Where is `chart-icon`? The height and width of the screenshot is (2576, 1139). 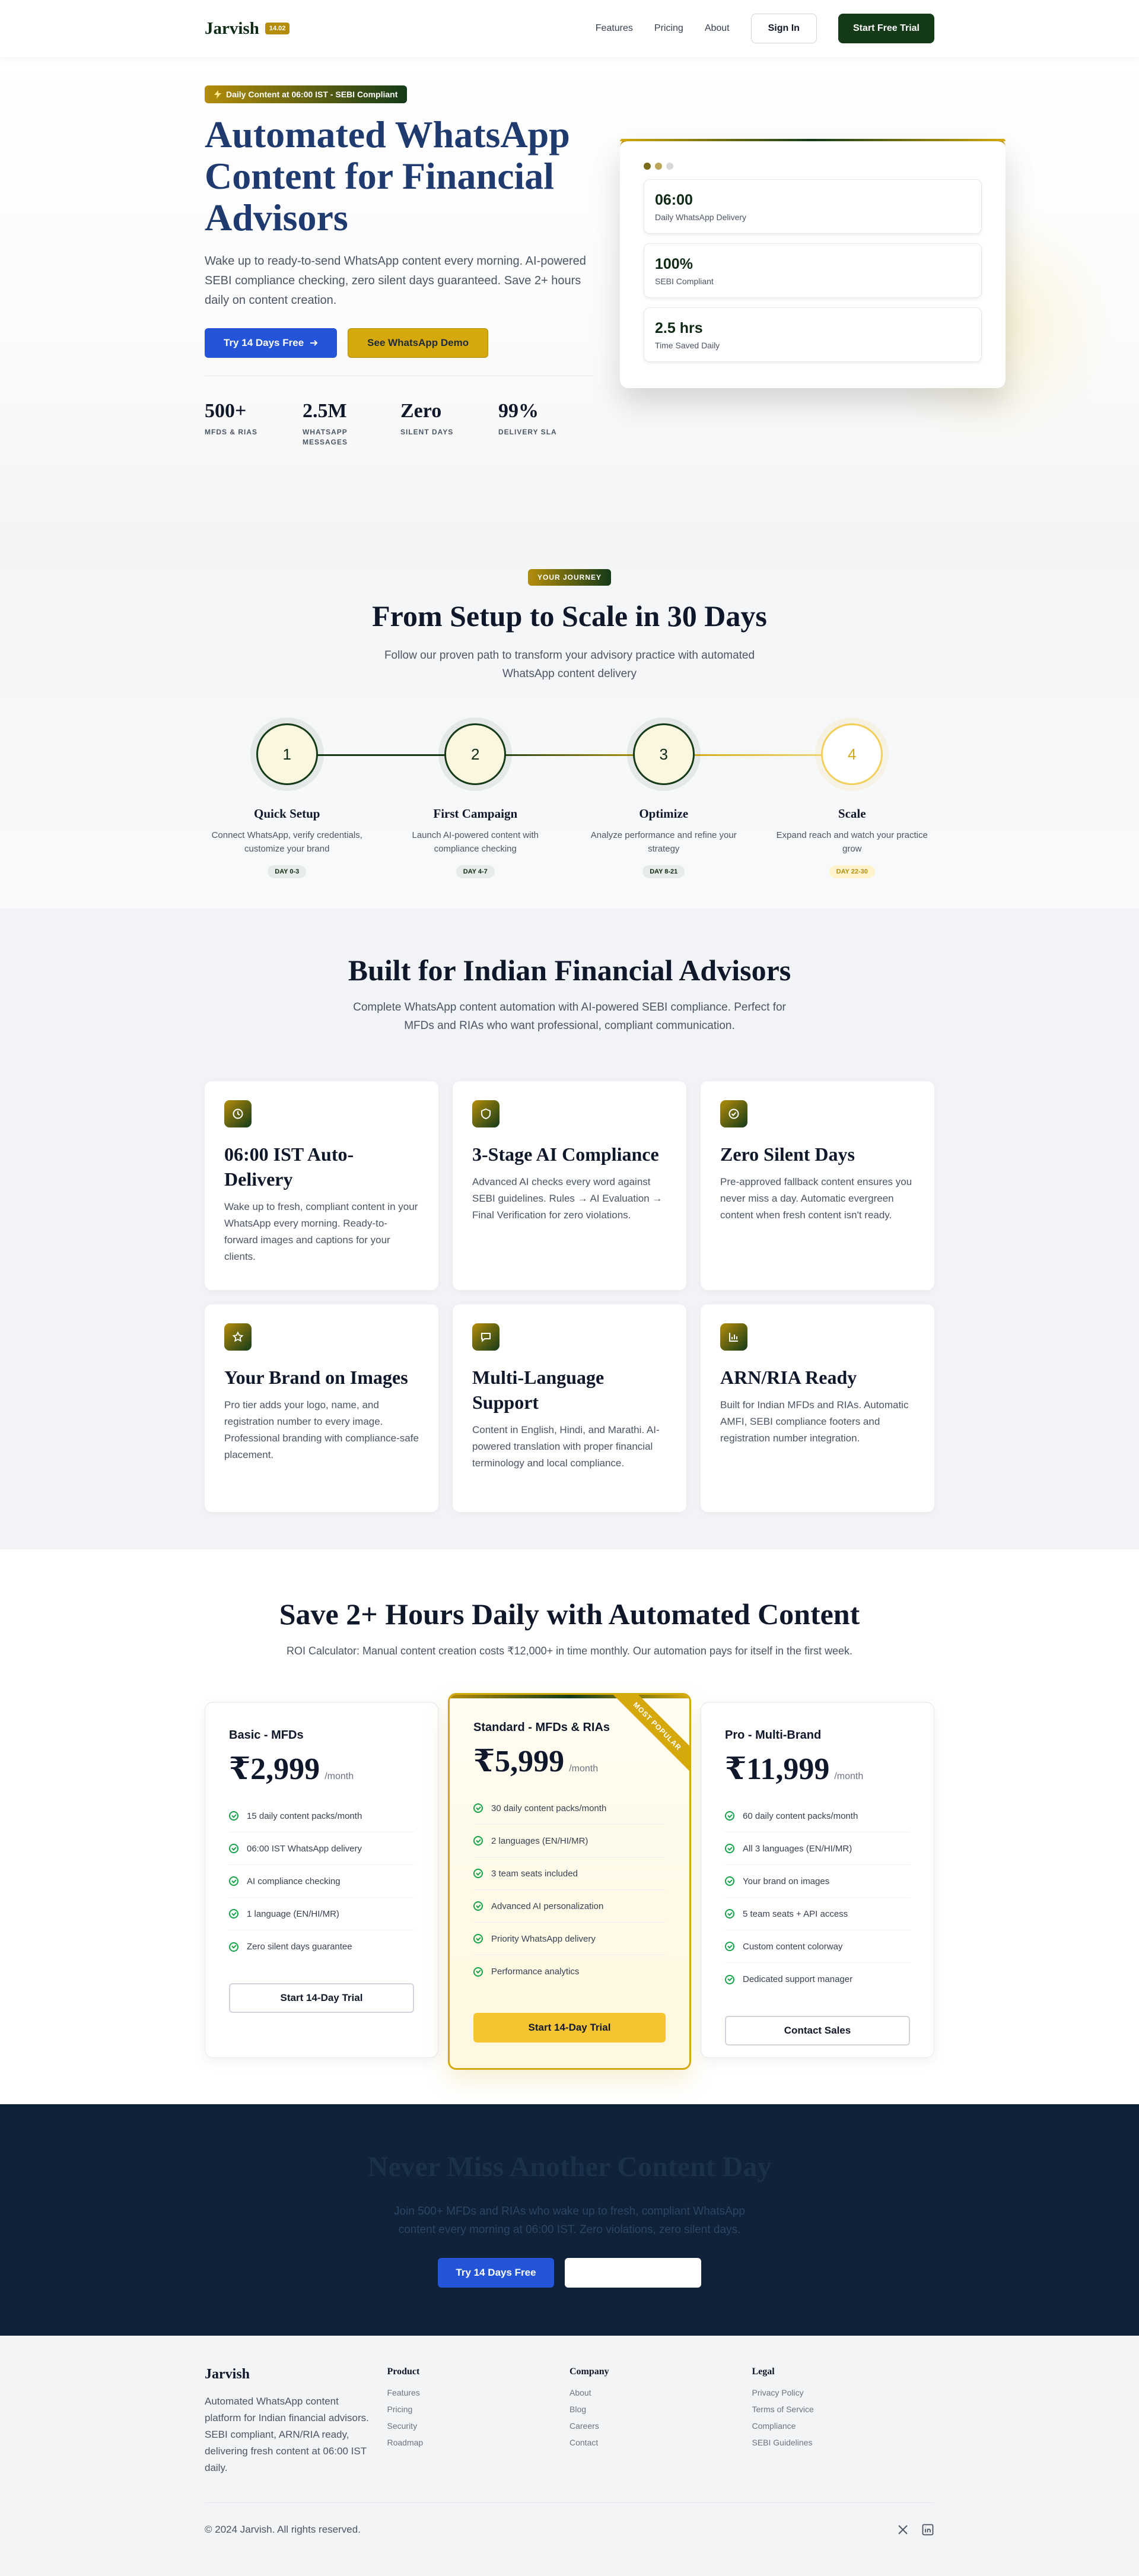
chart-icon is located at coordinates (733, 1337).